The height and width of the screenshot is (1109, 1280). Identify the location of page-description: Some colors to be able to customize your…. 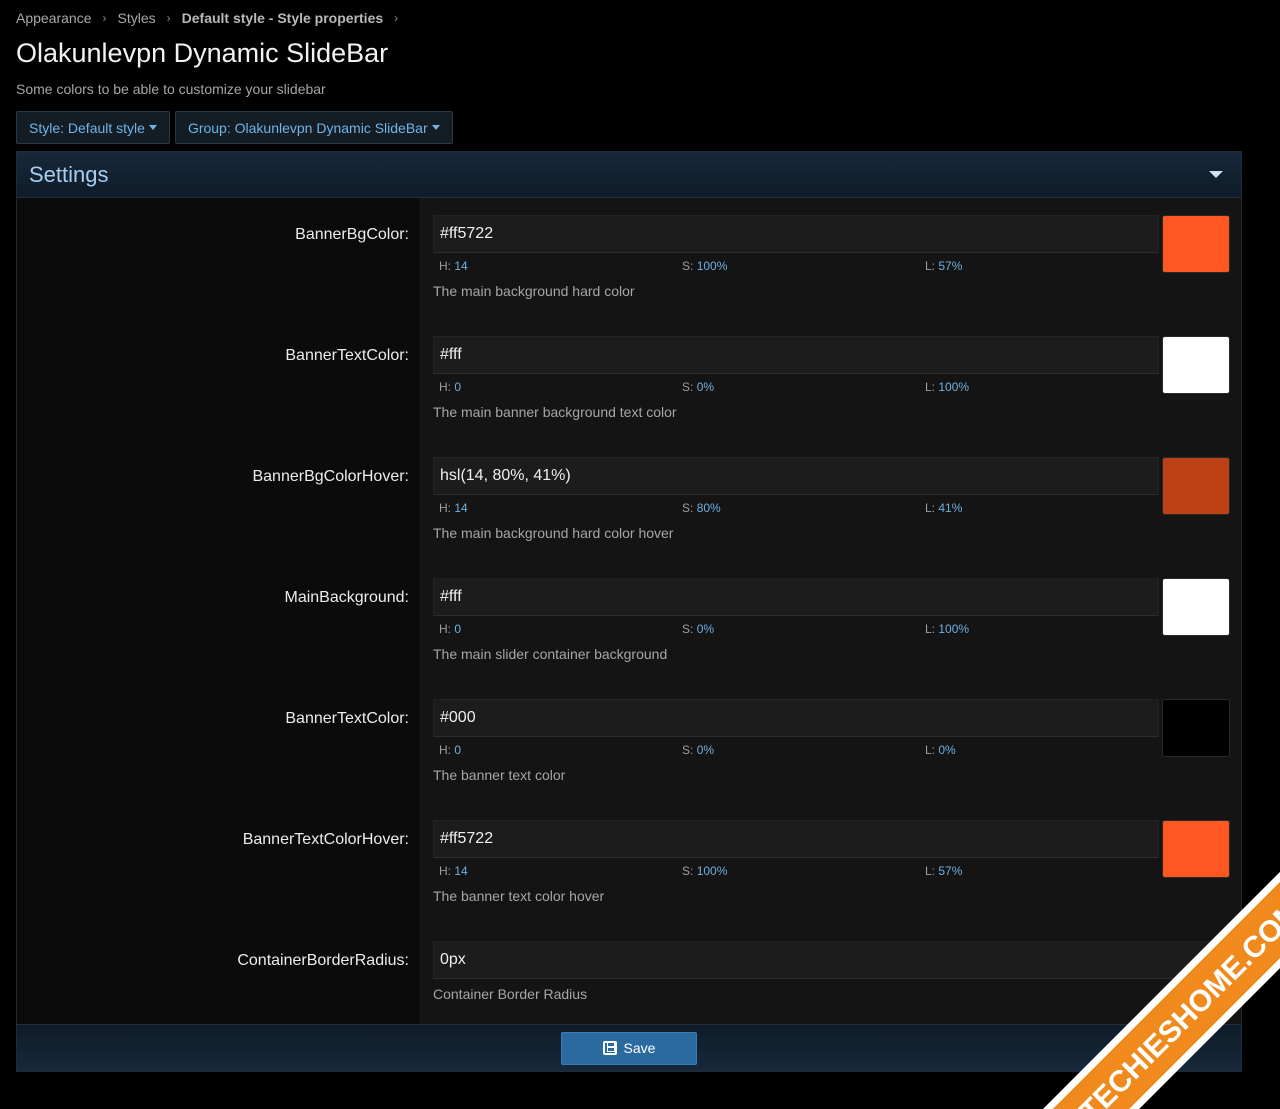
(171, 89).